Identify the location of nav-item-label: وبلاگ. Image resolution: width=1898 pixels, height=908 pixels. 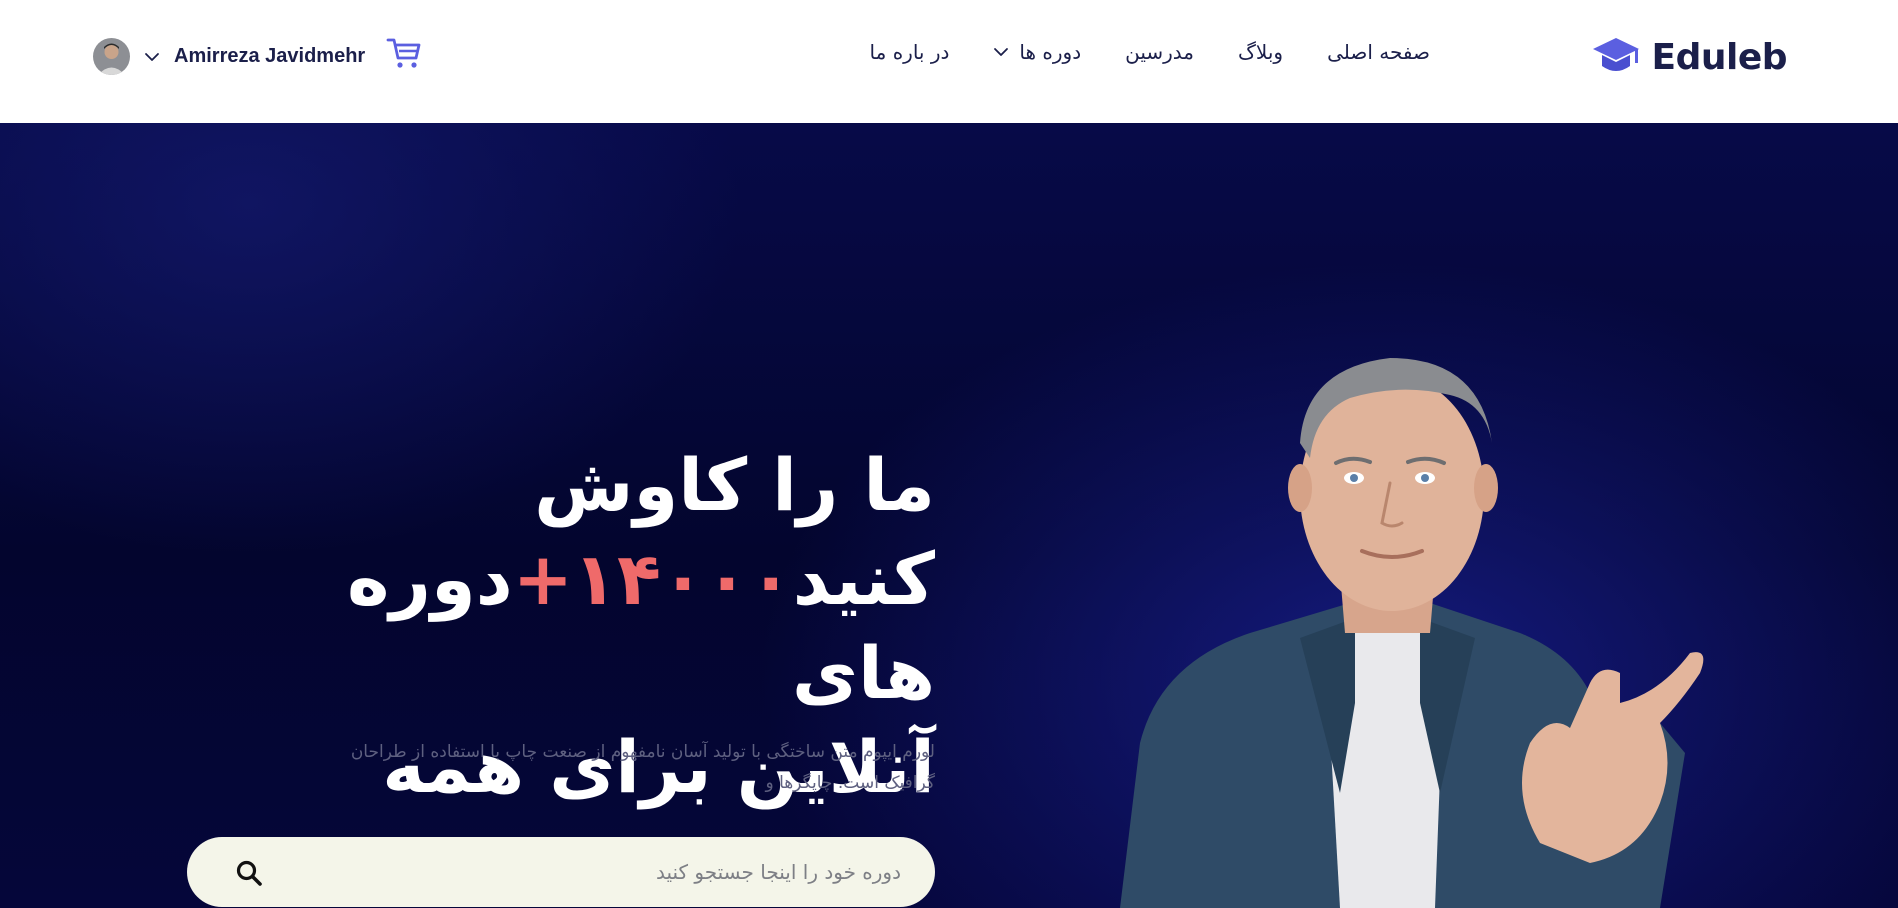
(1261, 52).